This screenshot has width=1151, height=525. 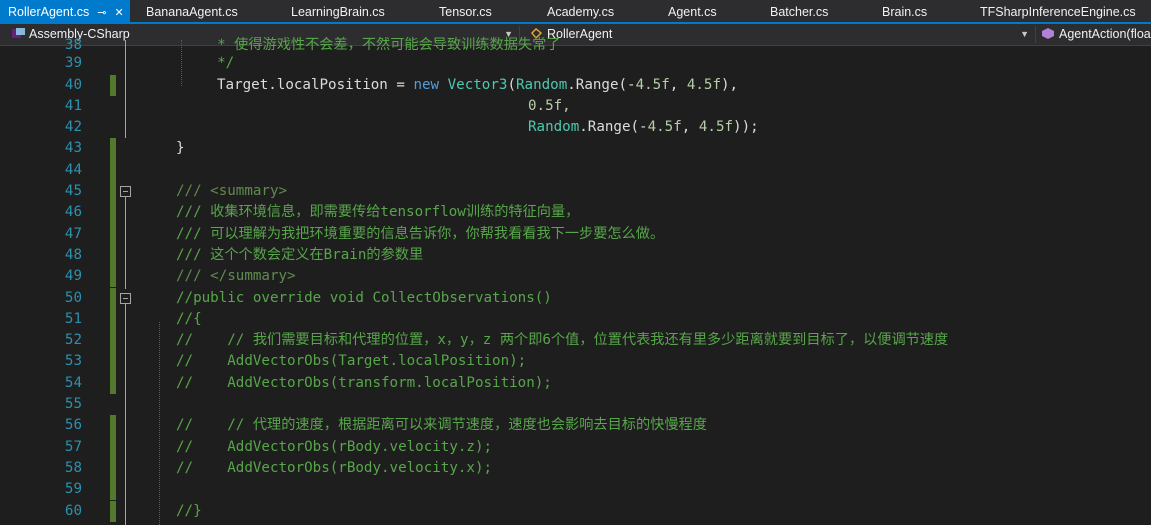 I want to click on code-line: 44, so click(x=575, y=170).